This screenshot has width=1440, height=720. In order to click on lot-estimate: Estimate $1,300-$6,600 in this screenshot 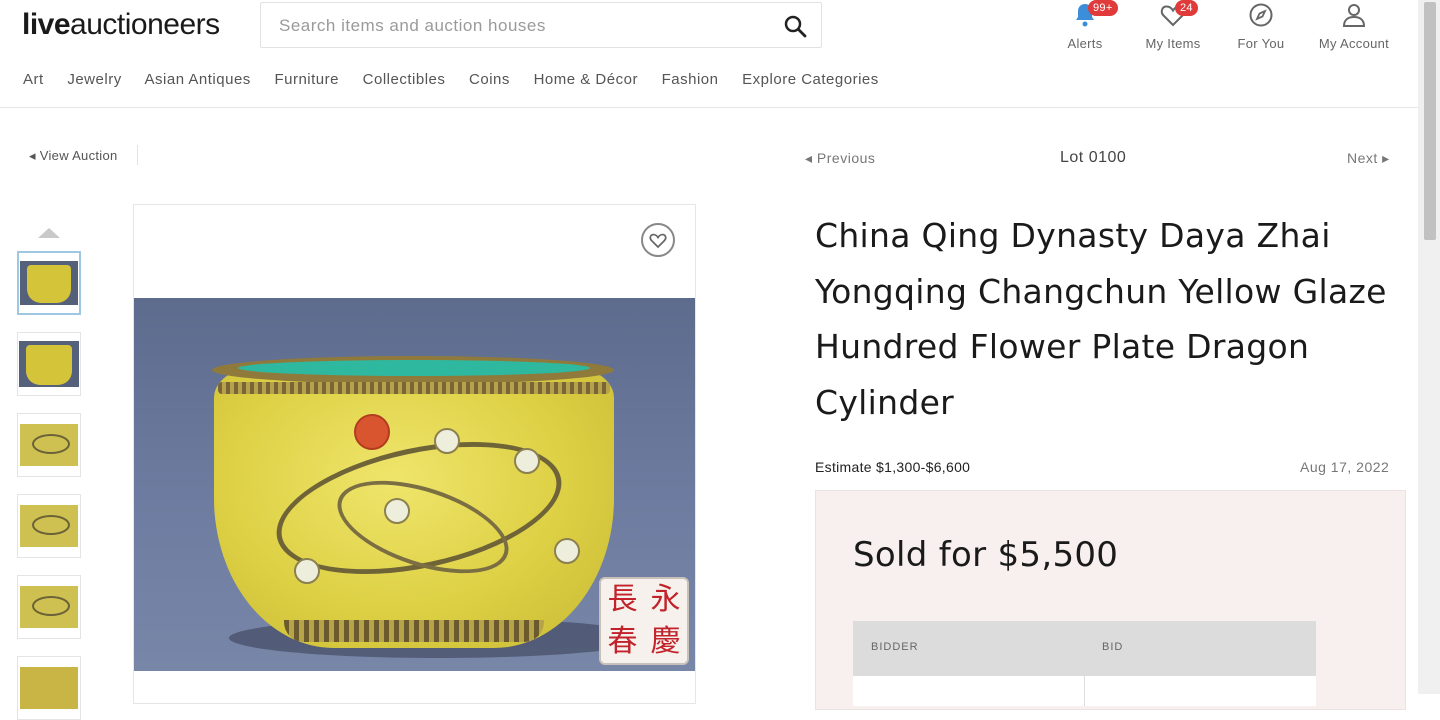, I will do `click(893, 467)`.